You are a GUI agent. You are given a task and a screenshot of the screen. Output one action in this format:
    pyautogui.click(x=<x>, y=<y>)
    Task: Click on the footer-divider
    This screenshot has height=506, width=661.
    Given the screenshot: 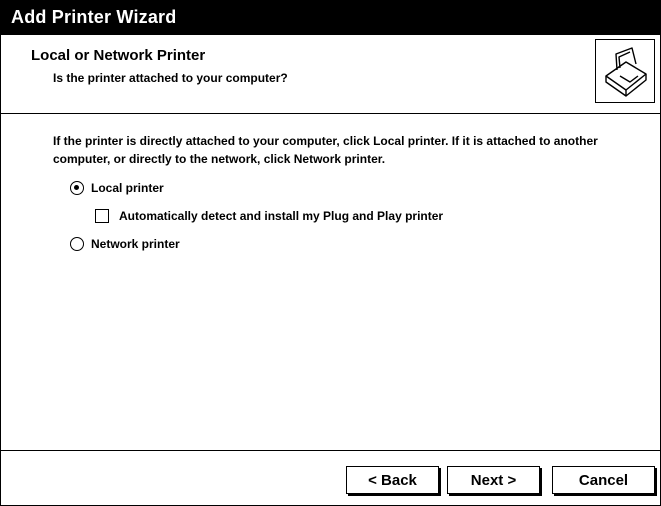 What is the action you would take?
    pyautogui.click(x=330, y=450)
    